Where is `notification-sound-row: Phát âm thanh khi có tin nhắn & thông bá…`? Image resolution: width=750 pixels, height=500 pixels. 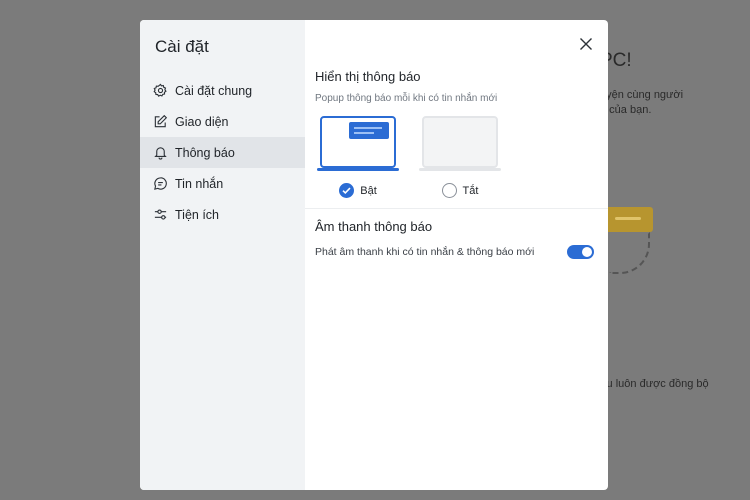
notification-sound-row: Phát âm thanh khi có tin nhắn & thông bá… is located at coordinates (454, 252).